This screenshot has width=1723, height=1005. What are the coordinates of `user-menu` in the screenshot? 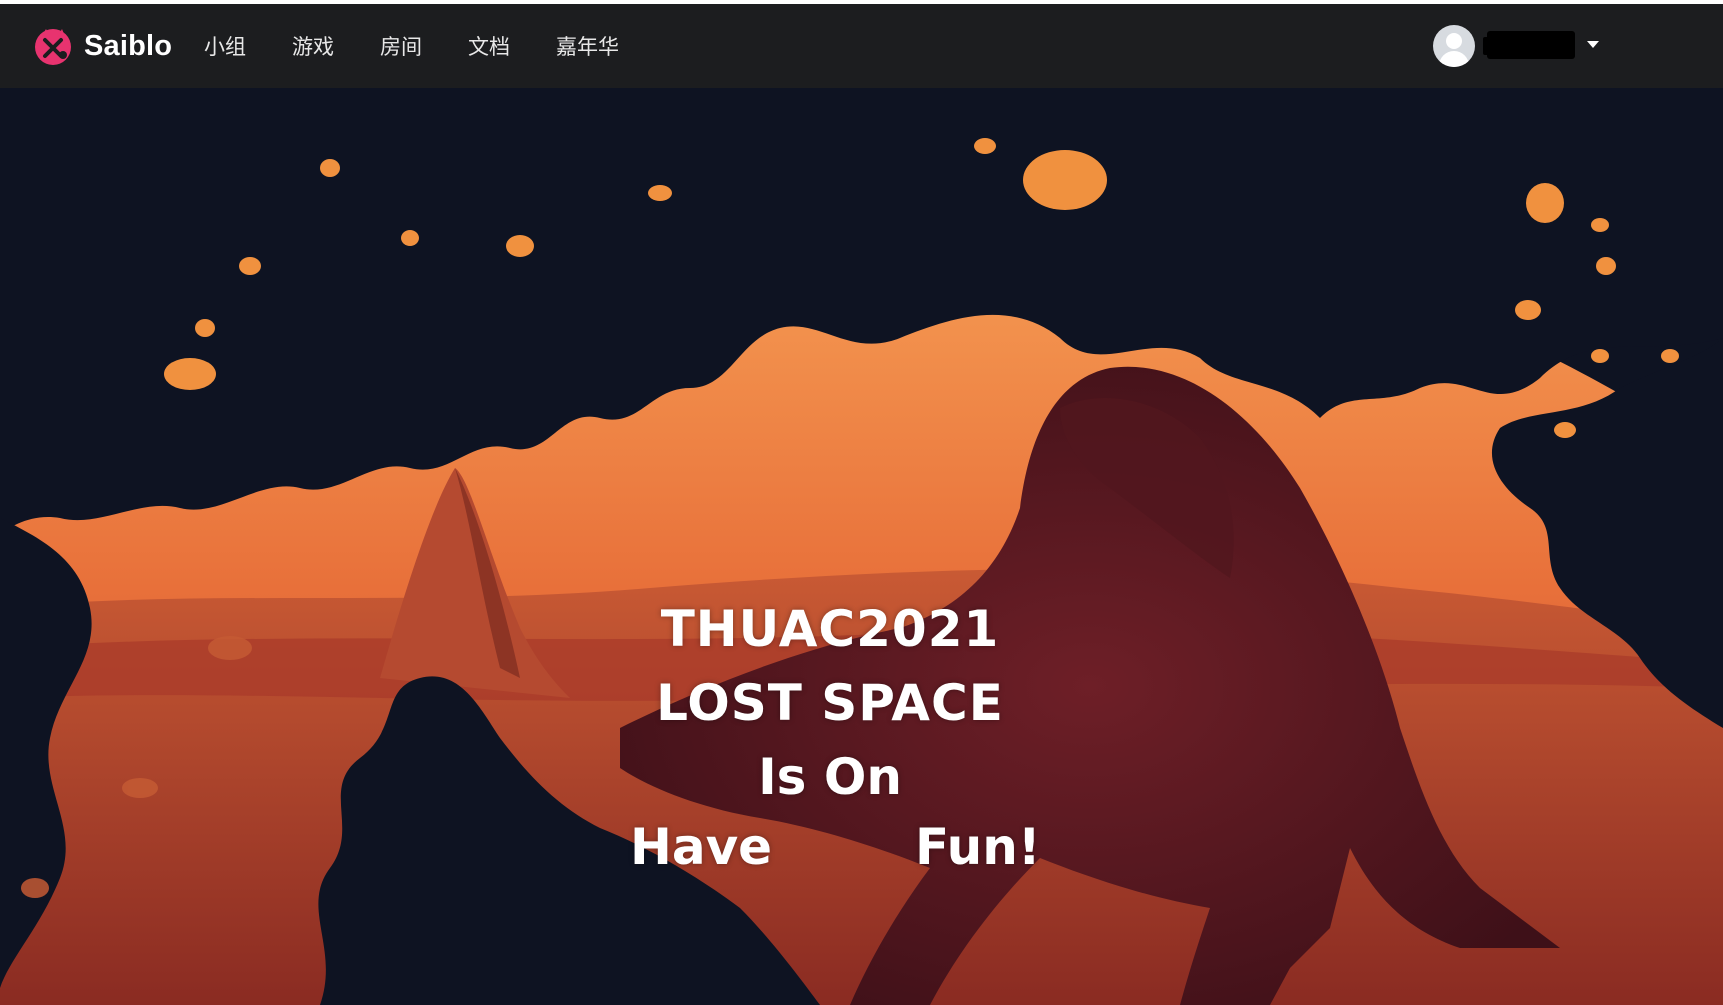 It's located at (1578, 46).